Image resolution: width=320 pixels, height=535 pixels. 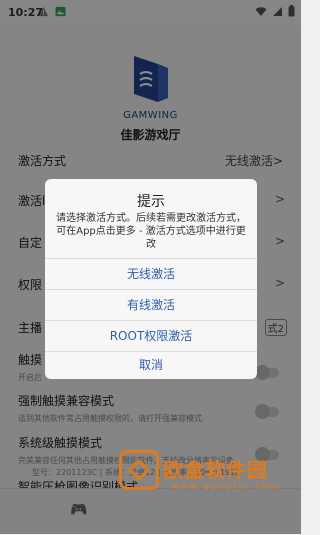 What do you see at coordinates (151, 305) in the screenshot?
I see `wired-activation-option: 有线激活` at bounding box center [151, 305].